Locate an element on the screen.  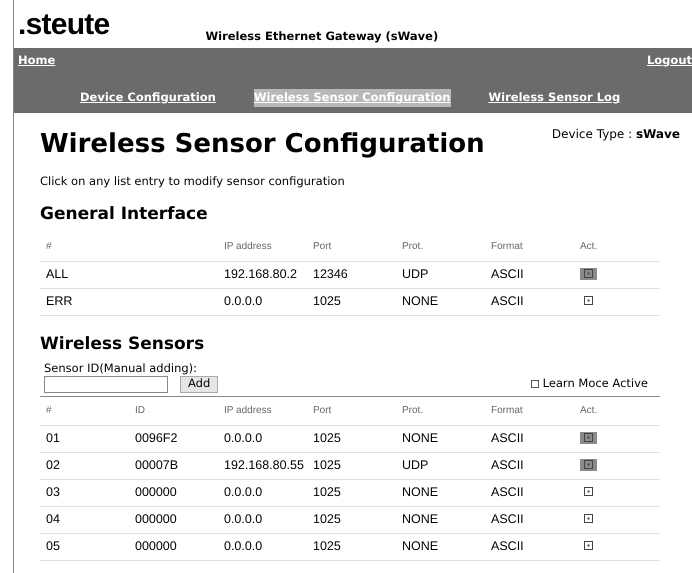
hint-text: Click on any list entry to modify sensor configuration is located at coordinates (193, 181).